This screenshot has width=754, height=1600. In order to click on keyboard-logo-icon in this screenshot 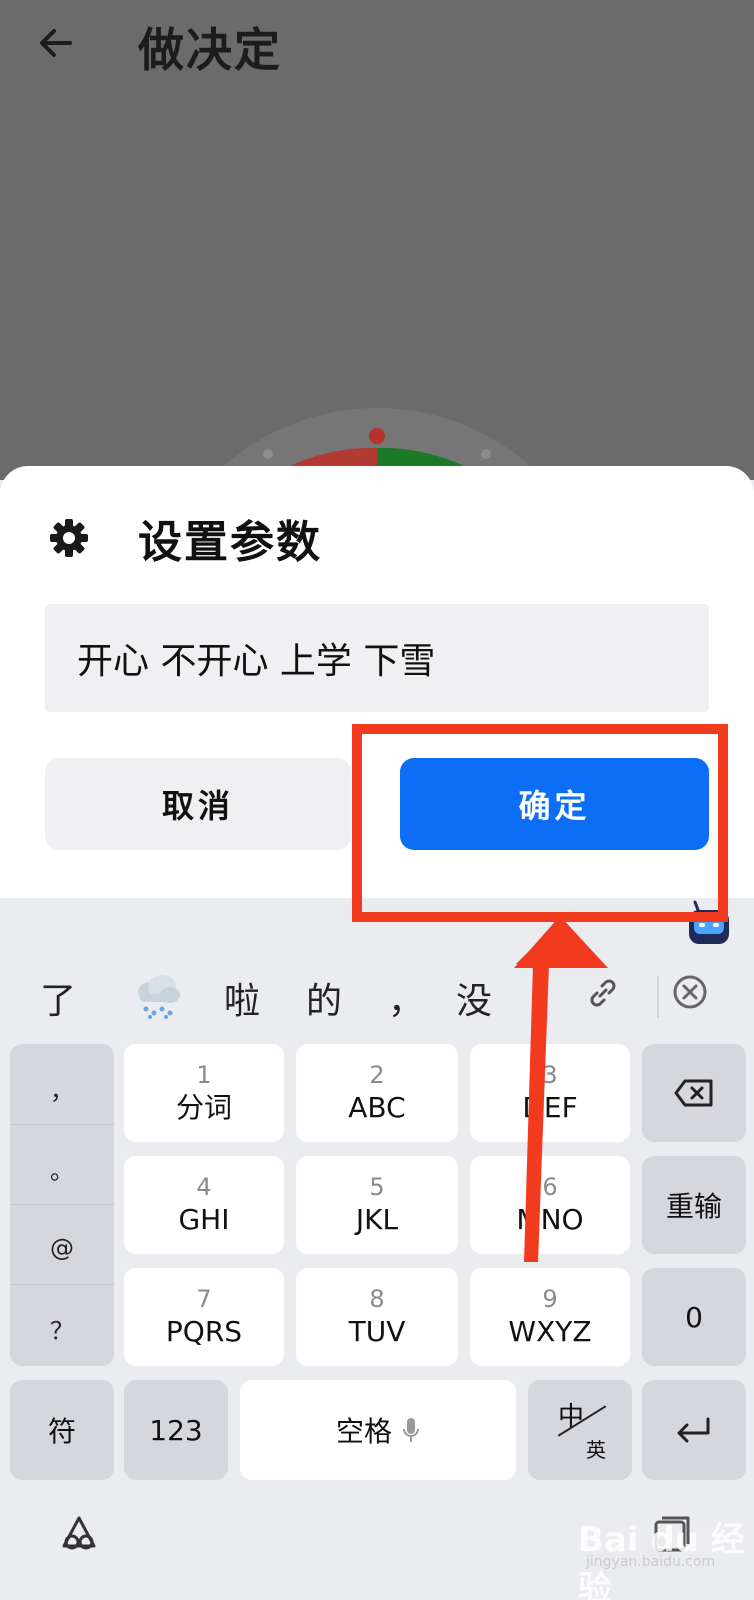, I will do `click(79, 1534)`.